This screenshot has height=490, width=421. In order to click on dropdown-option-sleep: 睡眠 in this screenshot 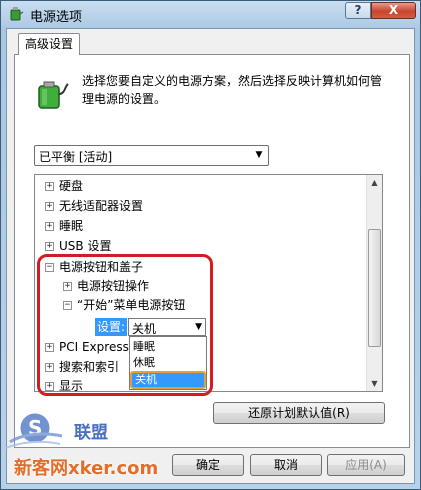, I will do `click(168, 346)`.